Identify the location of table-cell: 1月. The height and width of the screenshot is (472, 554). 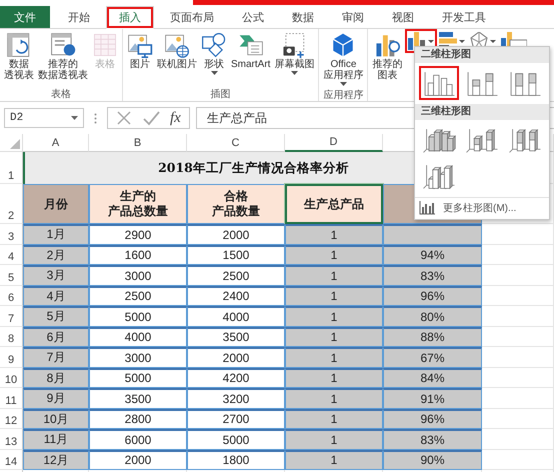
(56, 234).